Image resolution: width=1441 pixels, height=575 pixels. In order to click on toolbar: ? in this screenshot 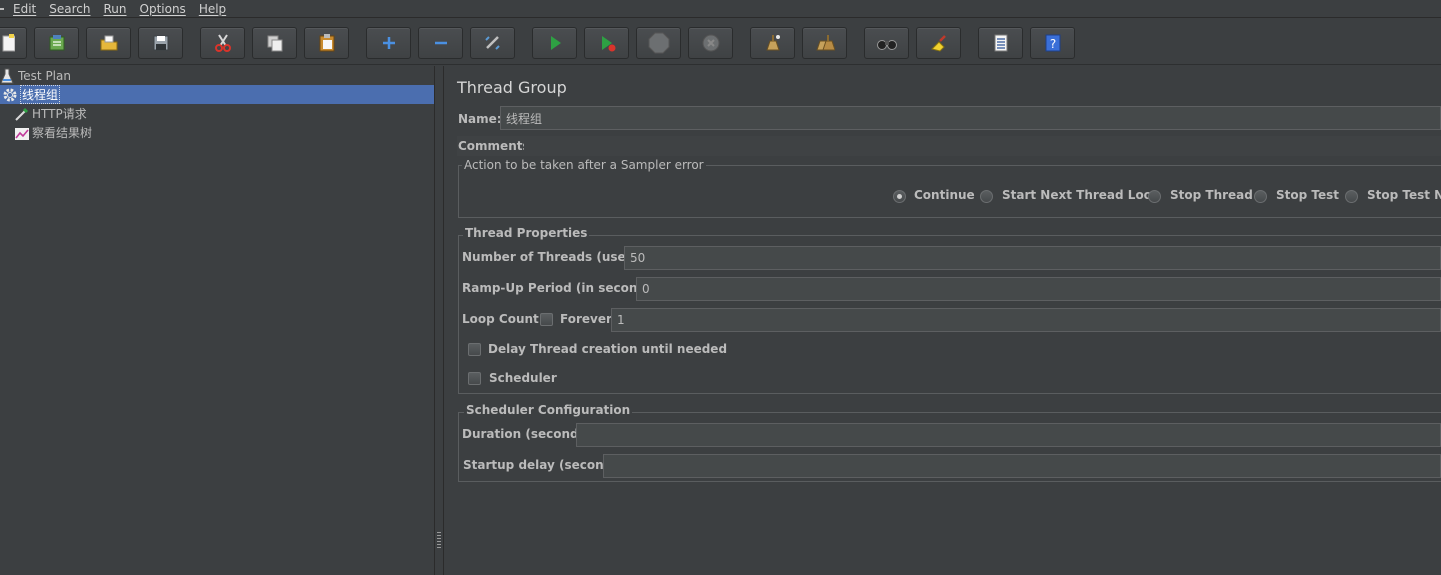, I will do `click(720, 43)`.